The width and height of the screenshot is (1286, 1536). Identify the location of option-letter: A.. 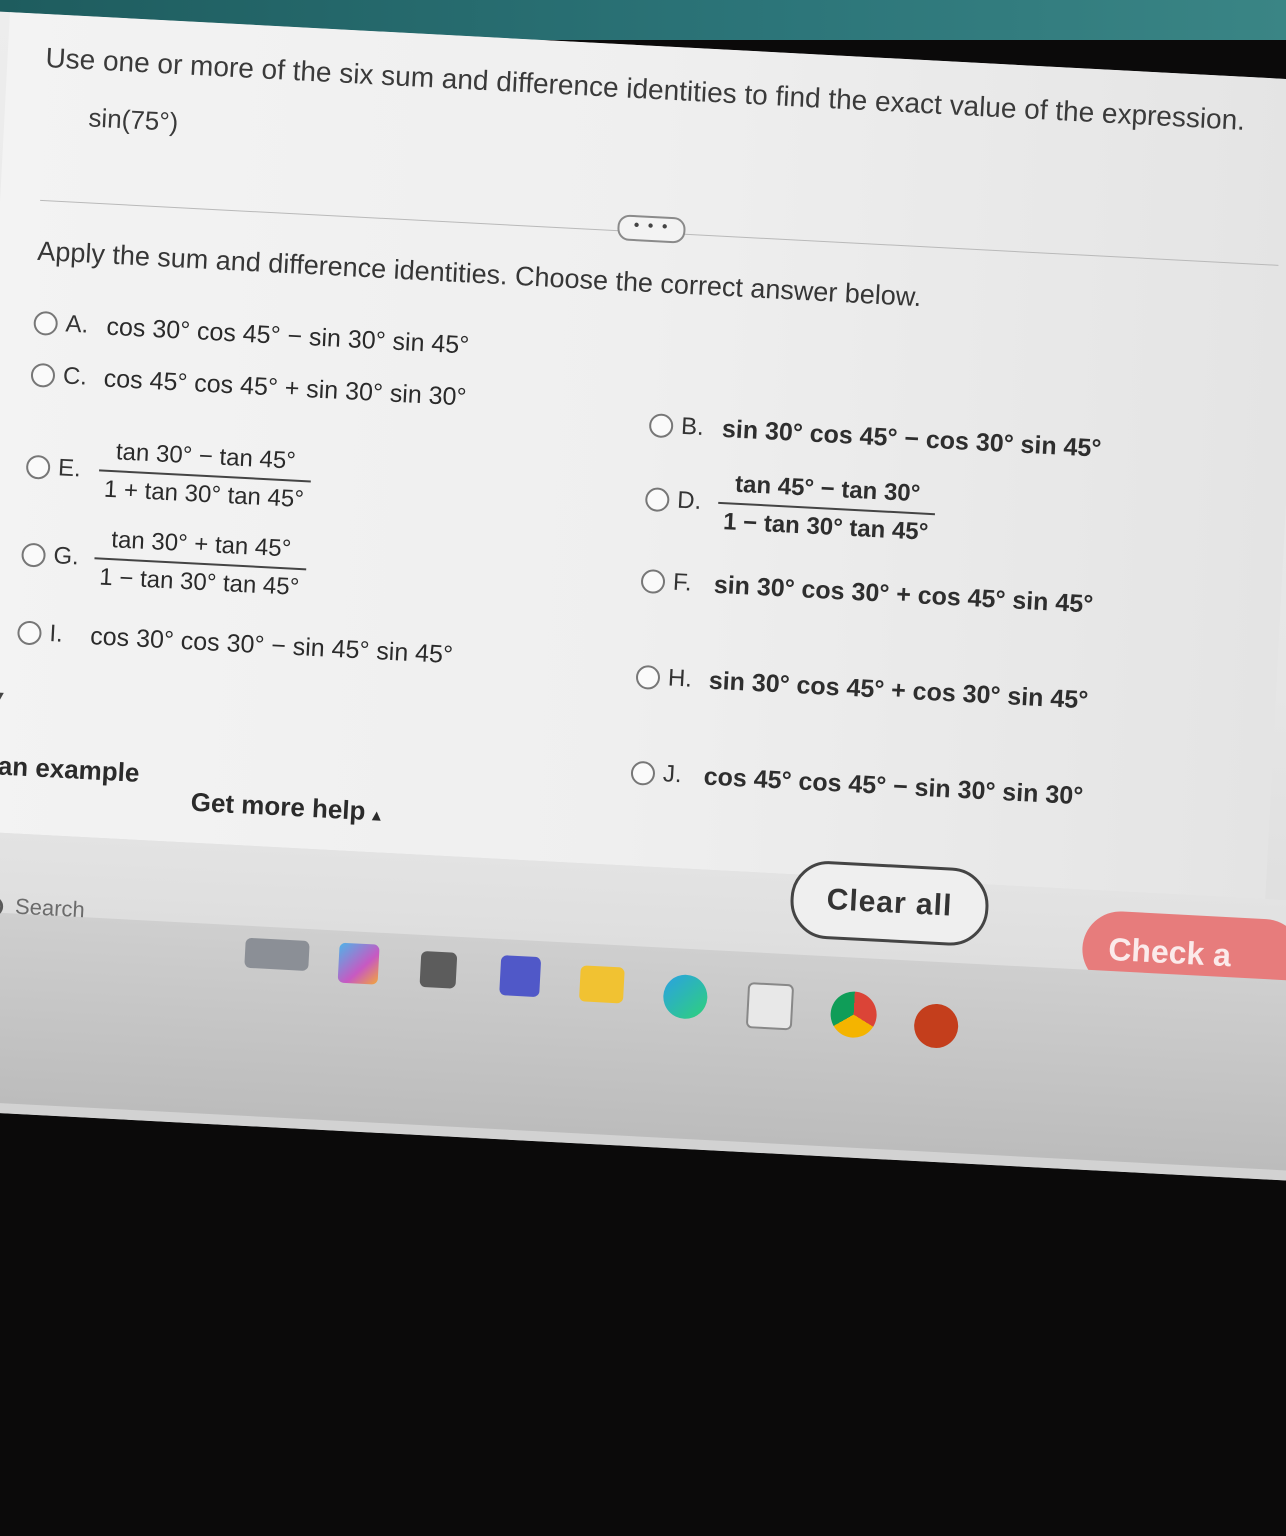
(77, 324).